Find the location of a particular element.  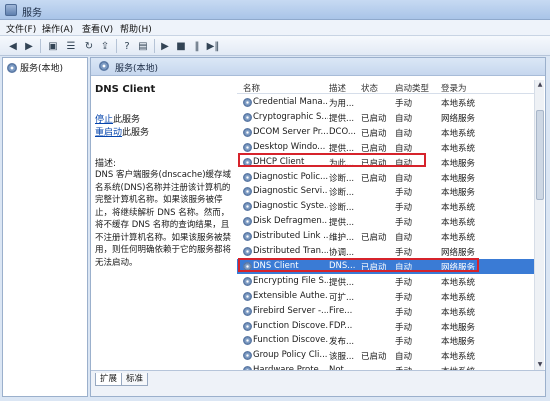

properties-icon: ▤ is located at coordinates (143, 46).